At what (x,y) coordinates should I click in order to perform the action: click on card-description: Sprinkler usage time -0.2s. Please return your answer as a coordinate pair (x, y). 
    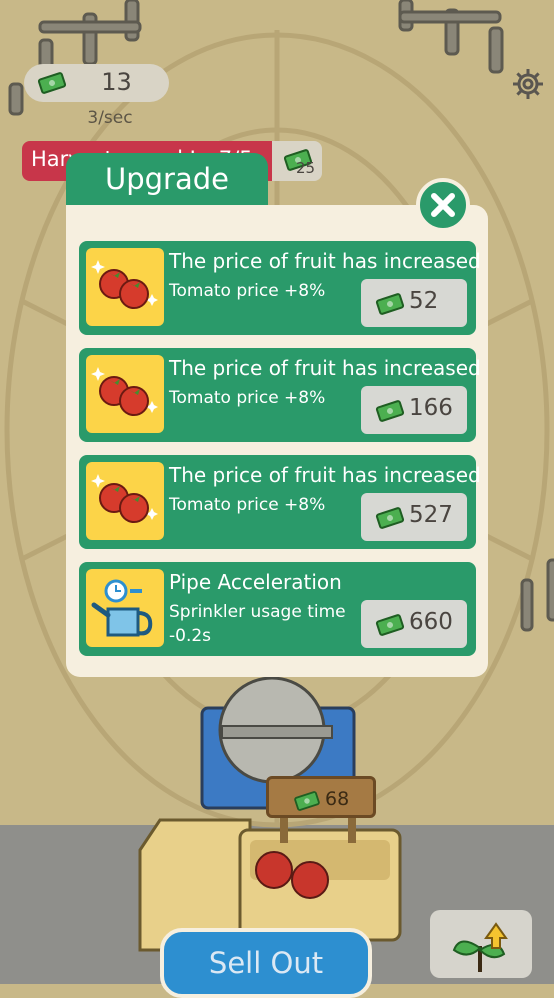
    Looking at the image, I should click on (257, 624).